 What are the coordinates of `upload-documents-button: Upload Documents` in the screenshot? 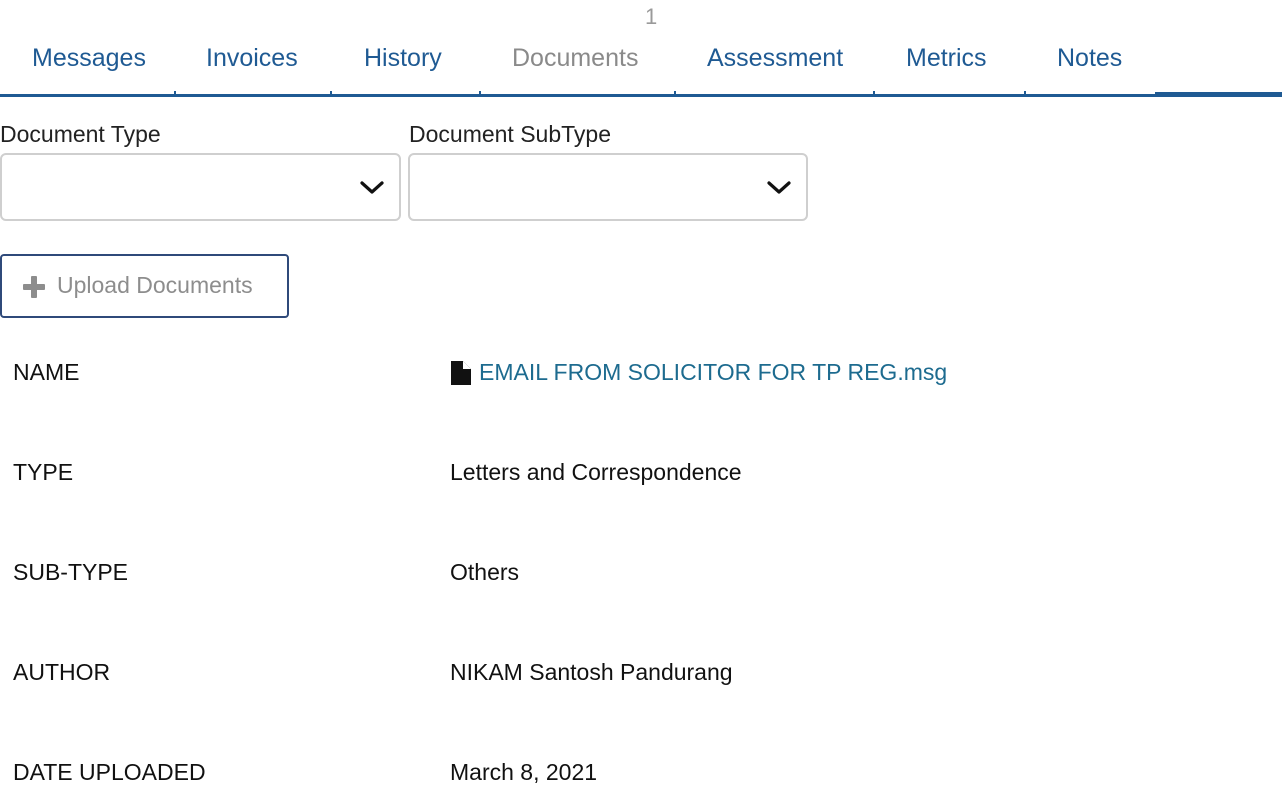 It's located at (144, 286).